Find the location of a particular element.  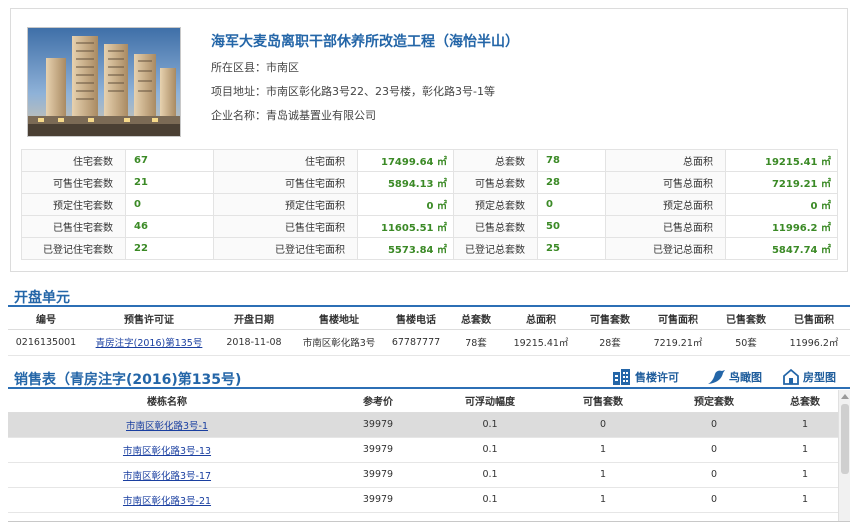

building-name-cell: 市南区彰化路3号-17 is located at coordinates (167, 475).